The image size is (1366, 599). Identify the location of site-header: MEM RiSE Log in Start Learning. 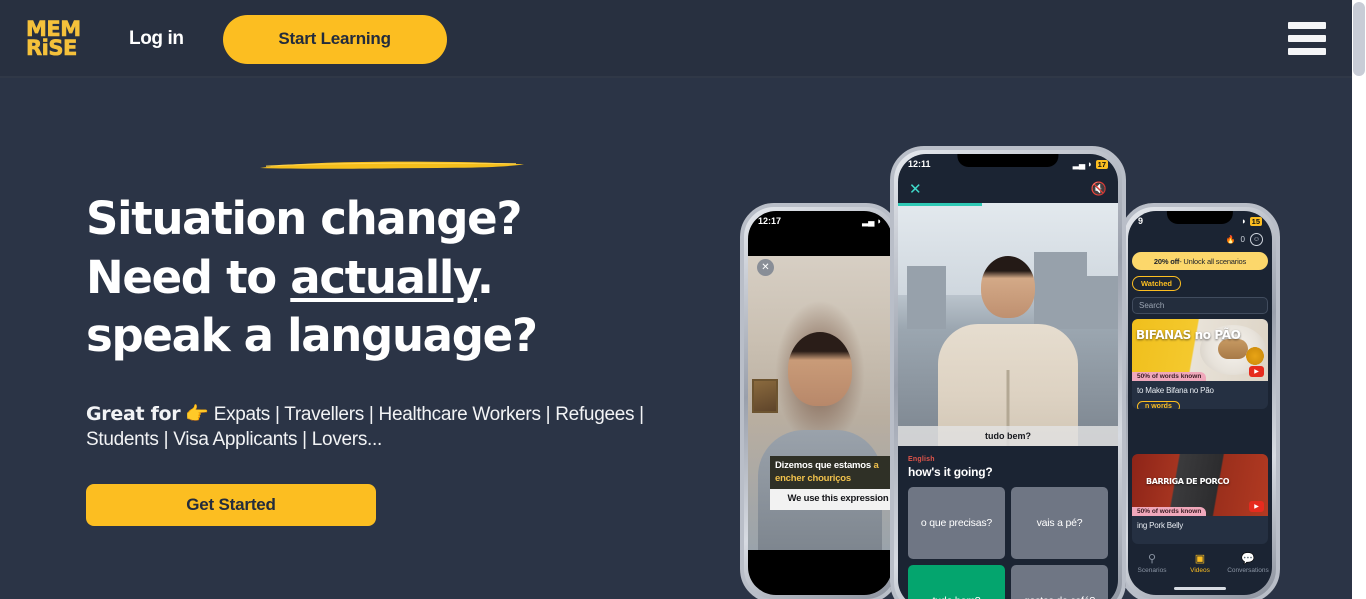
(676, 39).